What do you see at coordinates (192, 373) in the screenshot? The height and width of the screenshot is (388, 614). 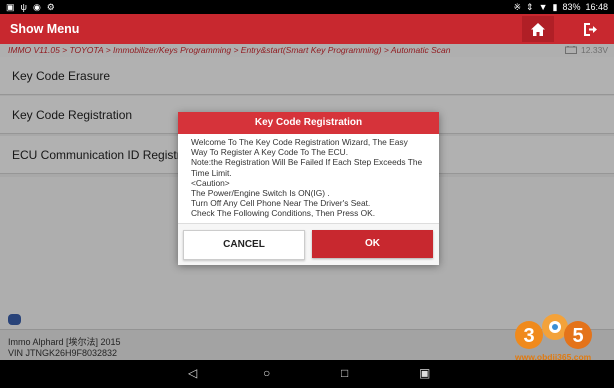 I see `nav-back-icon: ◁` at bounding box center [192, 373].